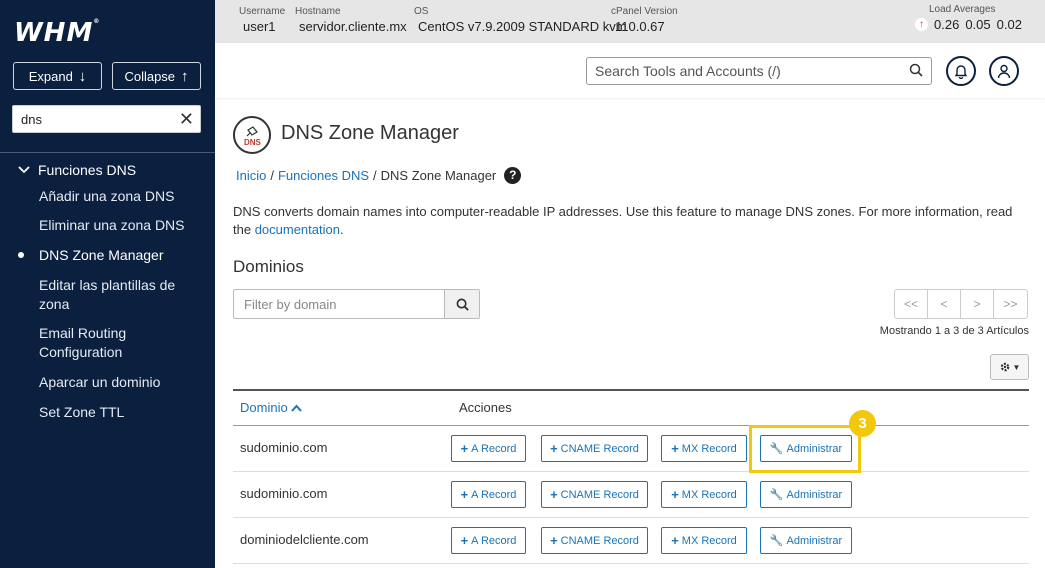 The image size is (1045, 568). I want to click on step-number-badge: 3, so click(862, 423).